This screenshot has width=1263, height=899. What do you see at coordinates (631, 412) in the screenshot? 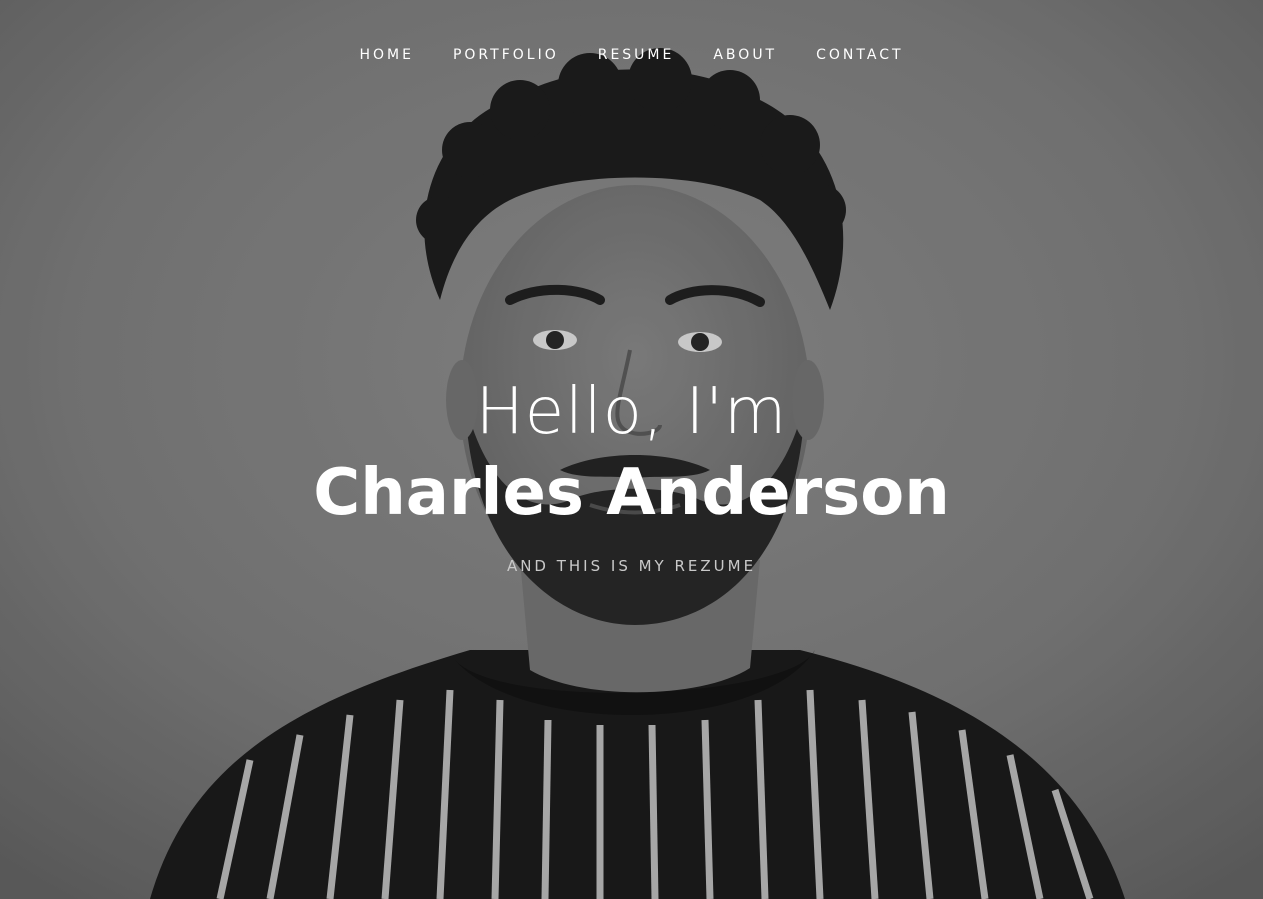
I see `hero-greeting: Hello, I'm` at bounding box center [631, 412].